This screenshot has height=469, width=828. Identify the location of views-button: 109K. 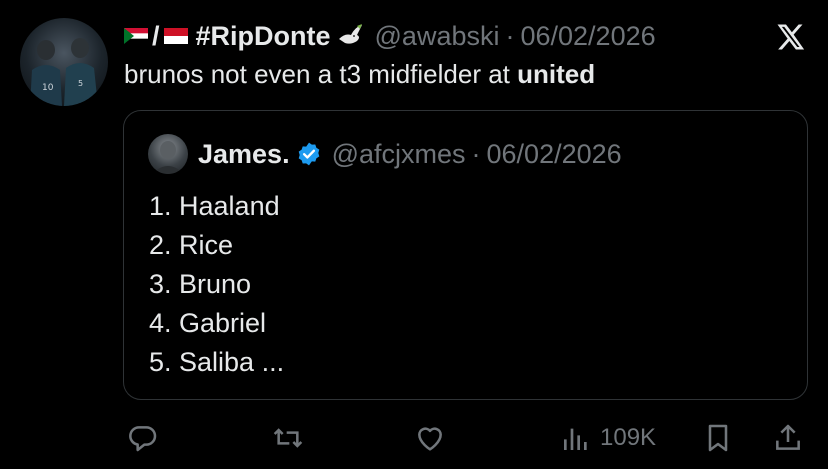
(608, 438).